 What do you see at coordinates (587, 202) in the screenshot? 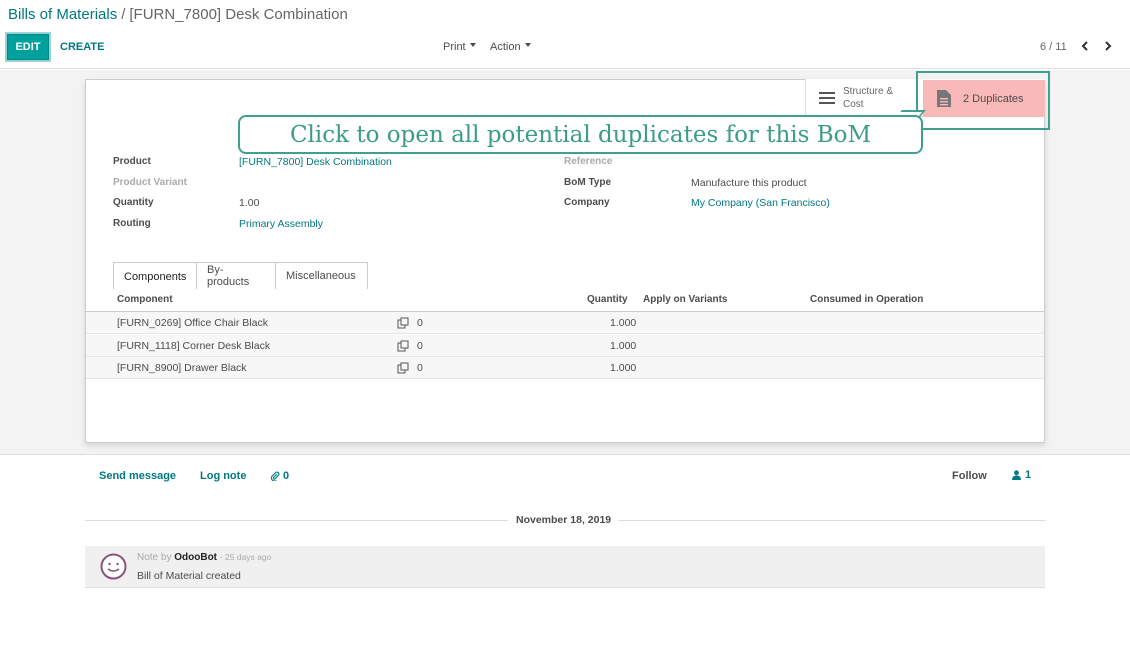
I see `company-label: Company` at bounding box center [587, 202].